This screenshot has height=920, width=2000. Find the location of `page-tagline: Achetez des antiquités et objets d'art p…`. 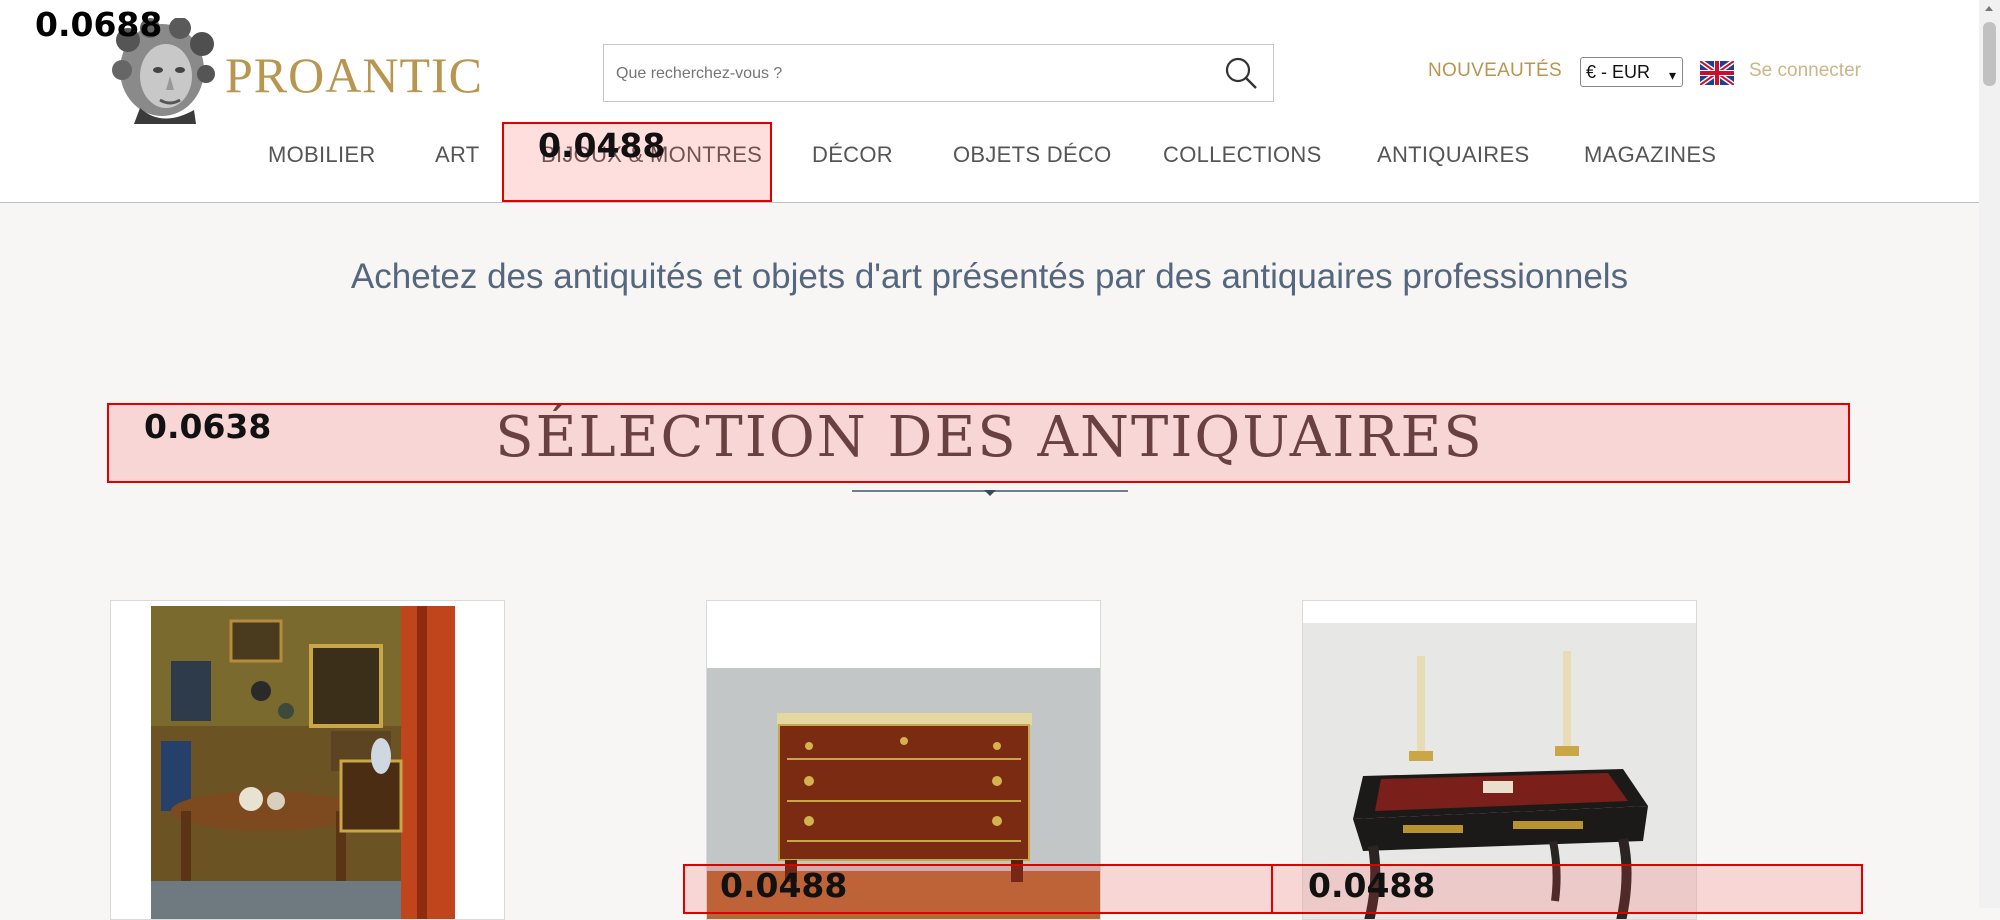

page-tagline: Achetez des antiquités et objets d'art p… is located at coordinates (989, 276).